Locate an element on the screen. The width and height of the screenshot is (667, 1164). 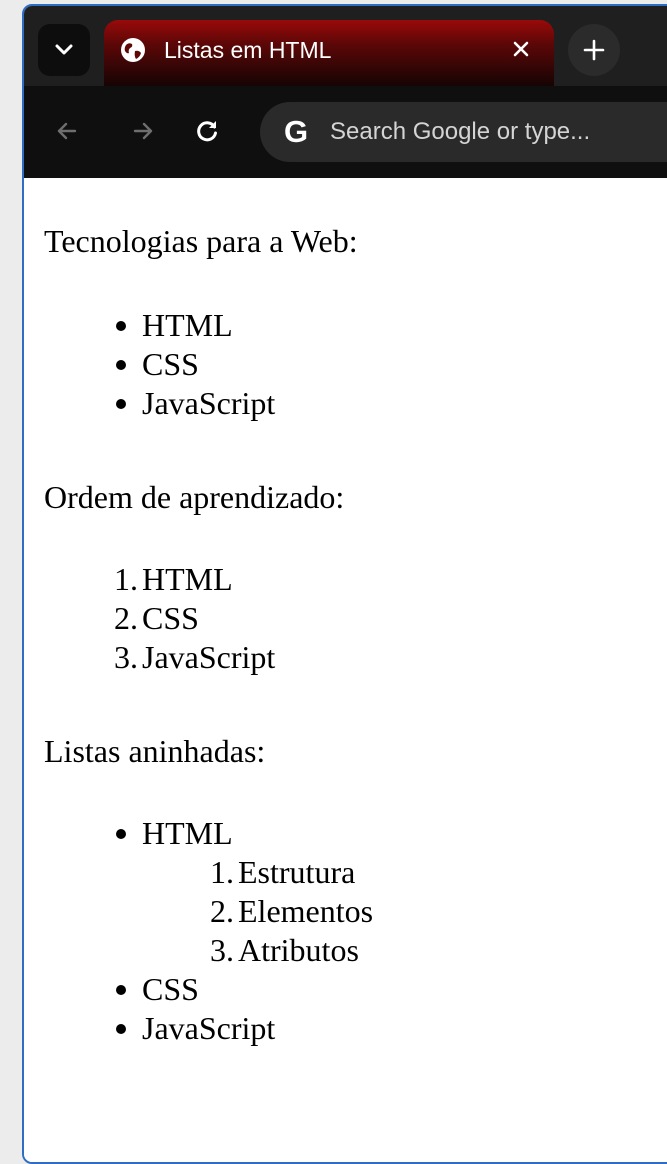
nested-ordered-list-container: 1. Estrutura 2. Elementos 3. Atributos is located at coordinates (342, 911).